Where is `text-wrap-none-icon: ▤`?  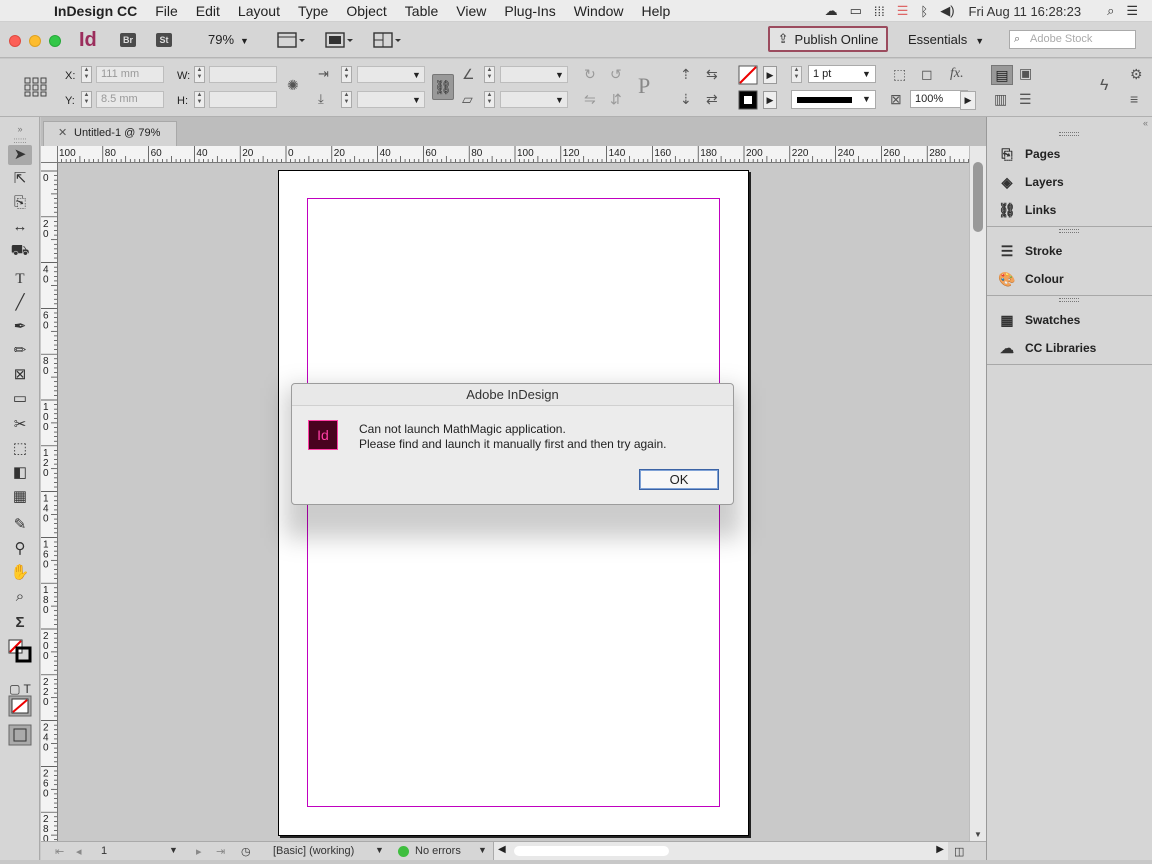 text-wrap-none-icon: ▤ is located at coordinates (1002, 75).